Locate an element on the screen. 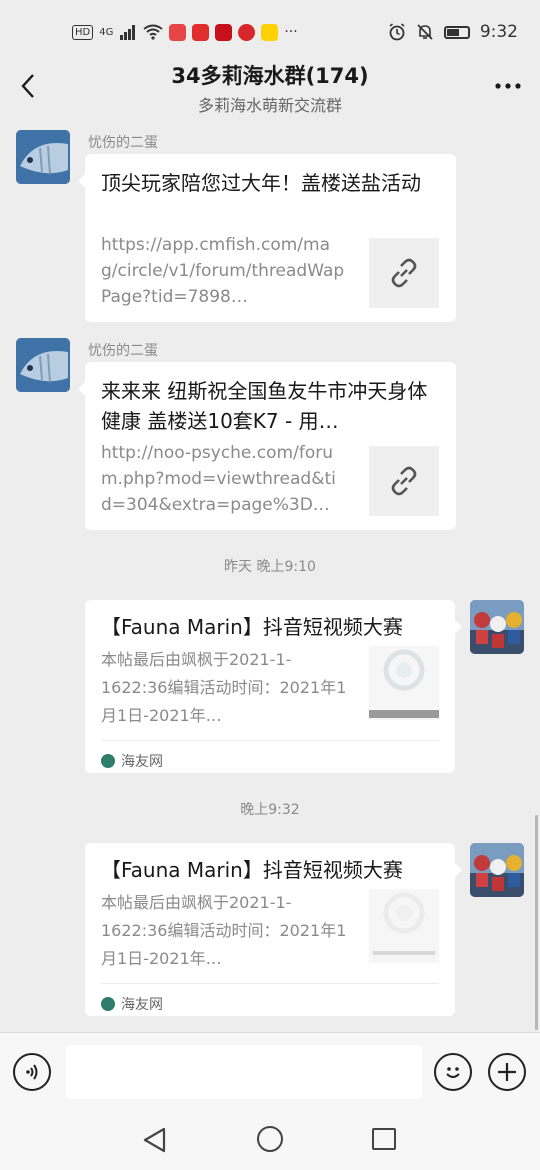  voice-button is located at coordinates (32, 1072).